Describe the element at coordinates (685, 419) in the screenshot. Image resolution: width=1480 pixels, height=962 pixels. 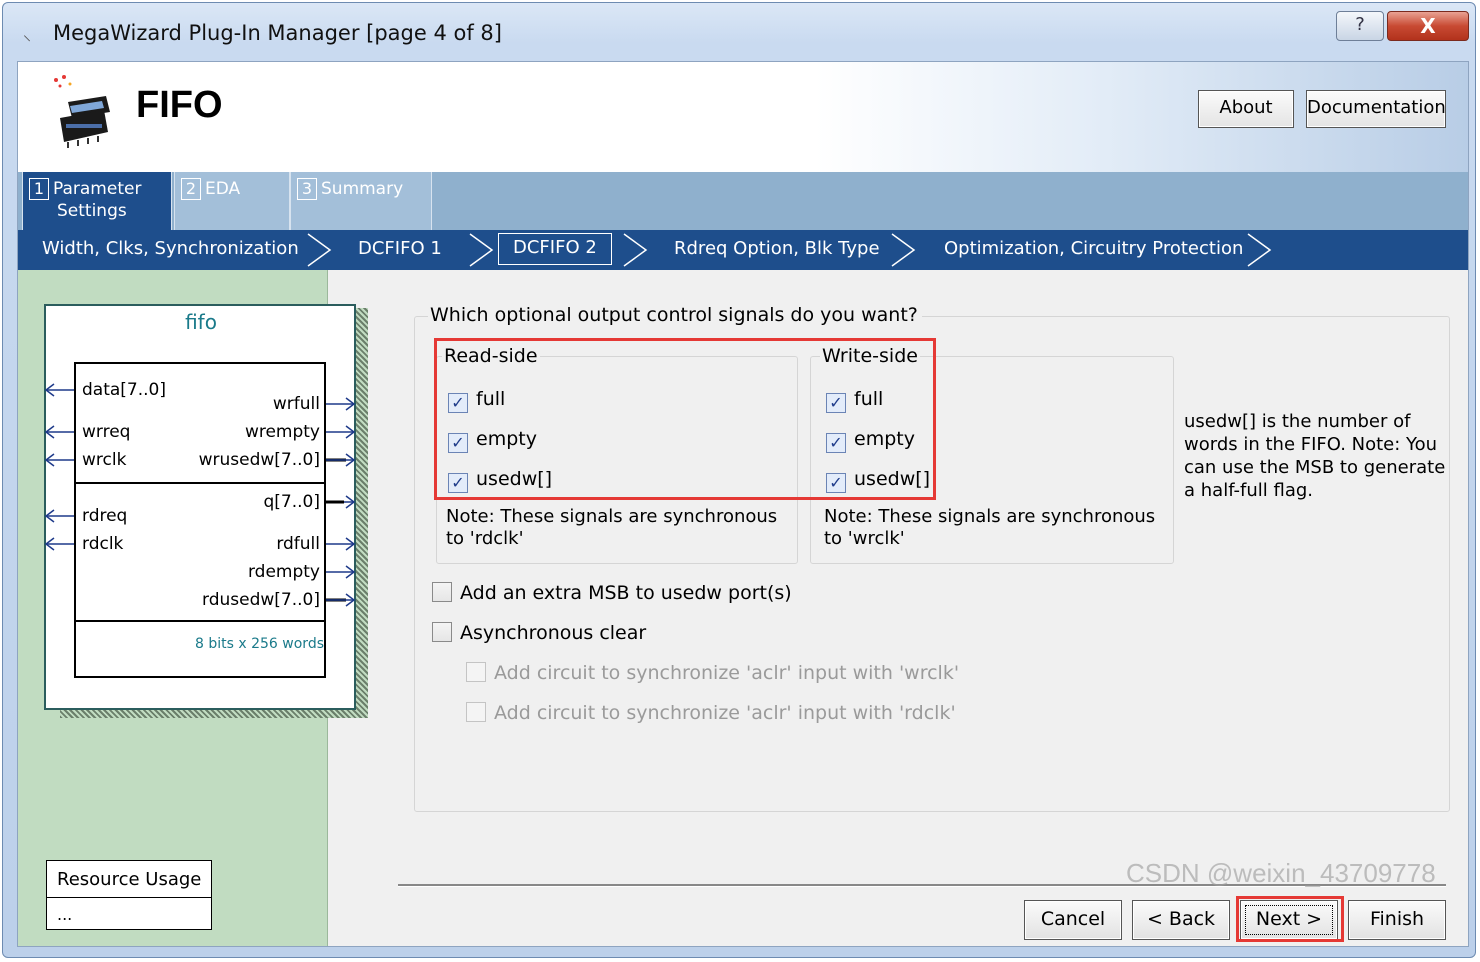
I see `highlight-box` at that location.